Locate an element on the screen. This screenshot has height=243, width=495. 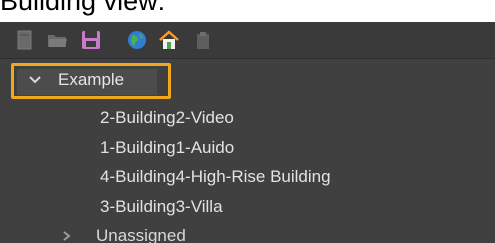
view-caption: Building view: is located at coordinates (83, 8).